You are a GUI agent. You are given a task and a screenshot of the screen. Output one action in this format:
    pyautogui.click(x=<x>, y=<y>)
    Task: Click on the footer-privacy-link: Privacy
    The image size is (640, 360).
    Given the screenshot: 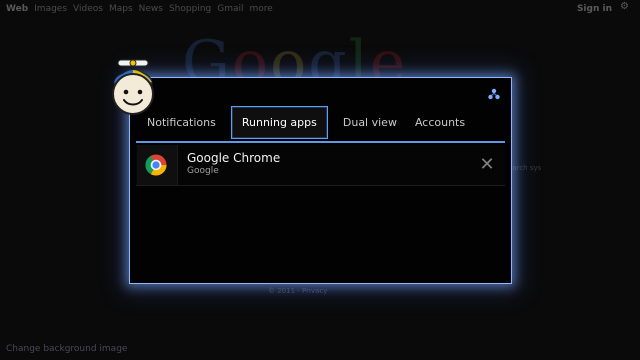 What is the action you would take?
    pyautogui.click(x=314, y=291)
    